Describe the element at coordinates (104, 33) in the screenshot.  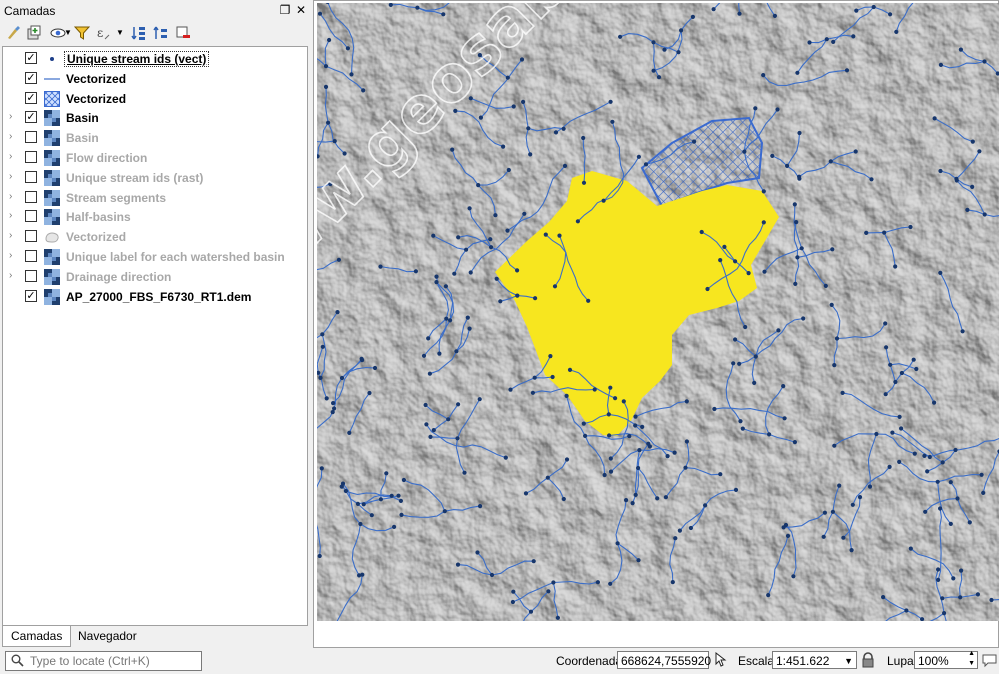
I see `filter-expression-icon: ε` at that location.